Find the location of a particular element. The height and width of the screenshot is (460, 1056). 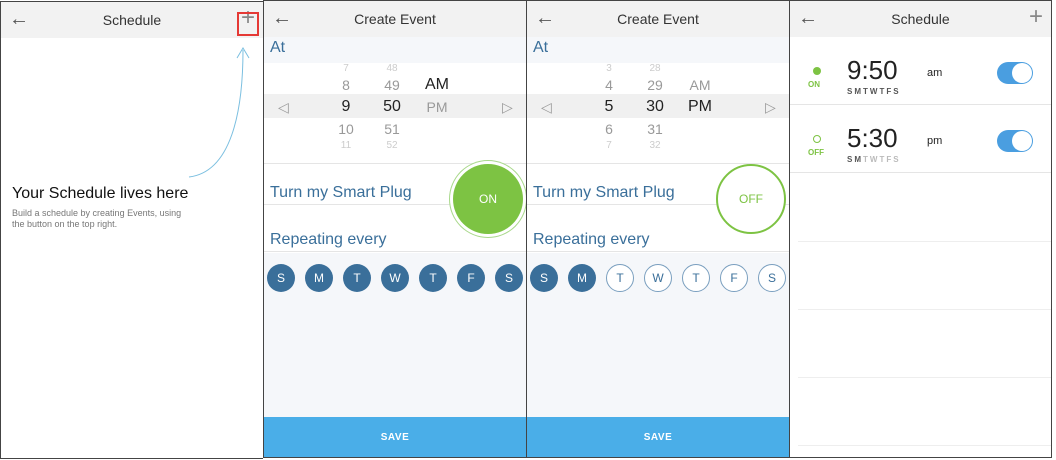

minute-column: 48 49 50 51 52 is located at coordinates (392, 107).